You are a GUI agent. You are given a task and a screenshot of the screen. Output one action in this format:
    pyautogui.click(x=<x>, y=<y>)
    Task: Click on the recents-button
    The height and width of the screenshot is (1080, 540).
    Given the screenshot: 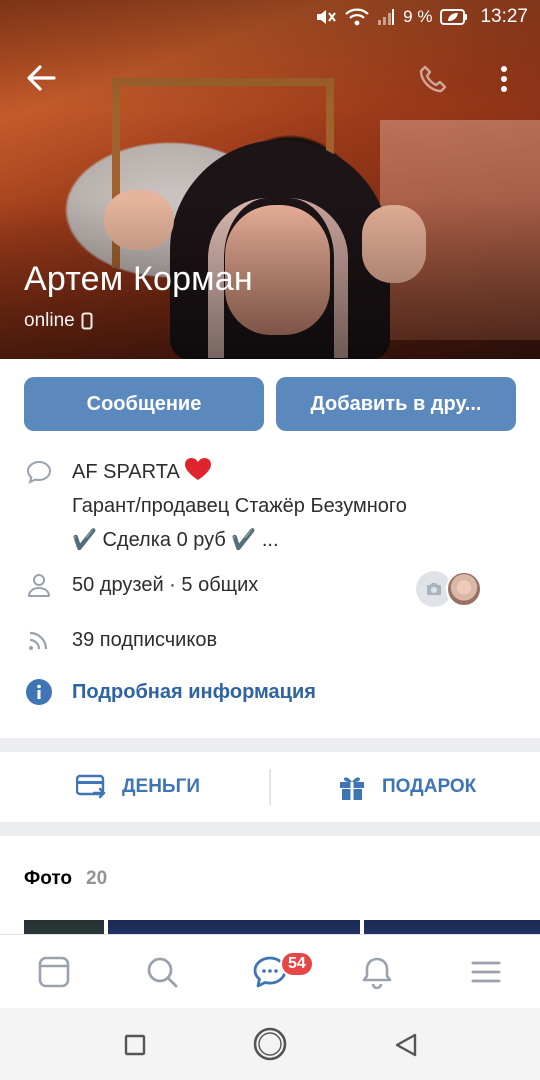 What is the action you would take?
    pyautogui.click(x=135, y=1047)
    